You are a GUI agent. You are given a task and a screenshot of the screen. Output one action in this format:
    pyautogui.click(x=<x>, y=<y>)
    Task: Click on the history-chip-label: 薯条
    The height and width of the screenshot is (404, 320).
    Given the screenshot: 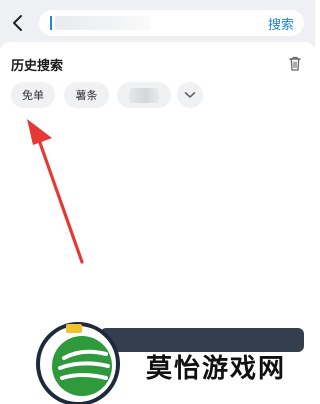 What is the action you would take?
    pyautogui.click(x=86, y=95)
    